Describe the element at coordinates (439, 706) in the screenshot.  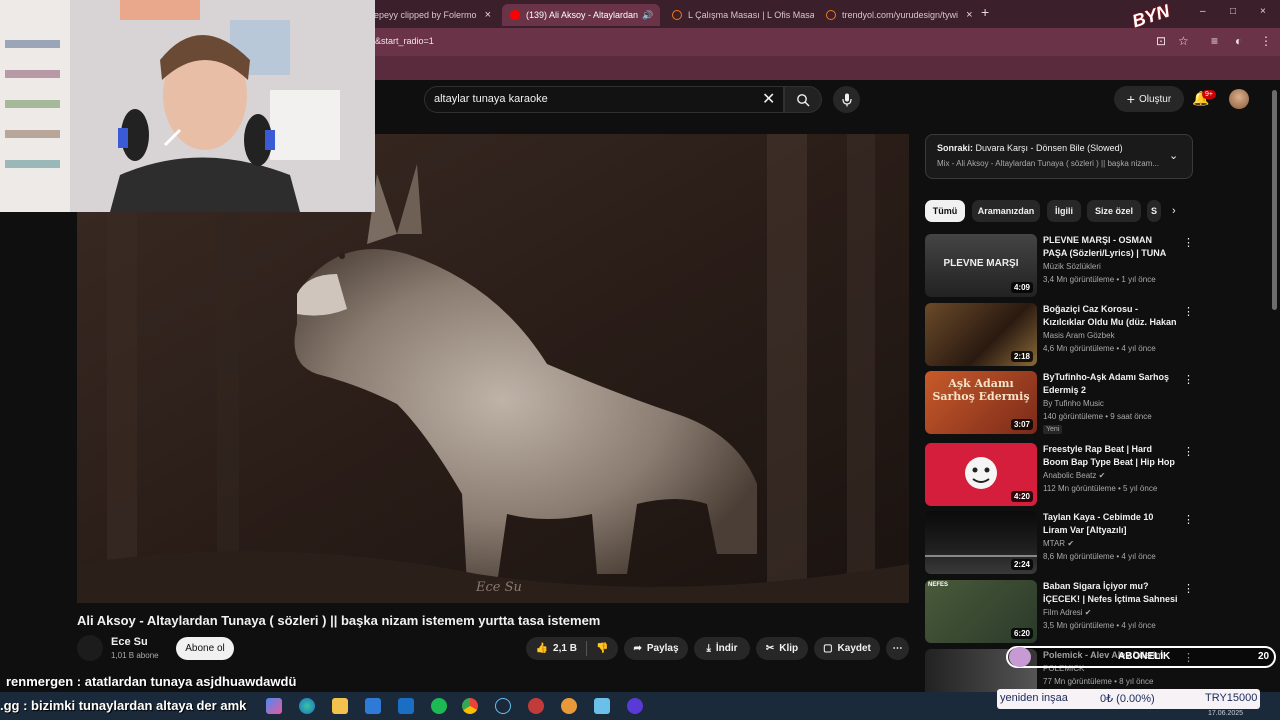
I see `spotify-icon` at that location.